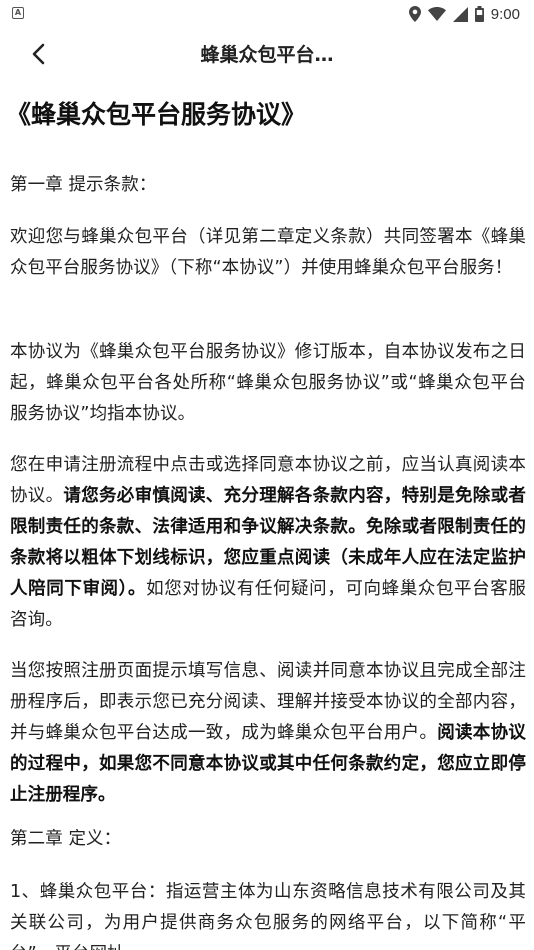 This screenshot has height=950, width=534. I want to click on status-bar: A 9:00, so click(267, 14).